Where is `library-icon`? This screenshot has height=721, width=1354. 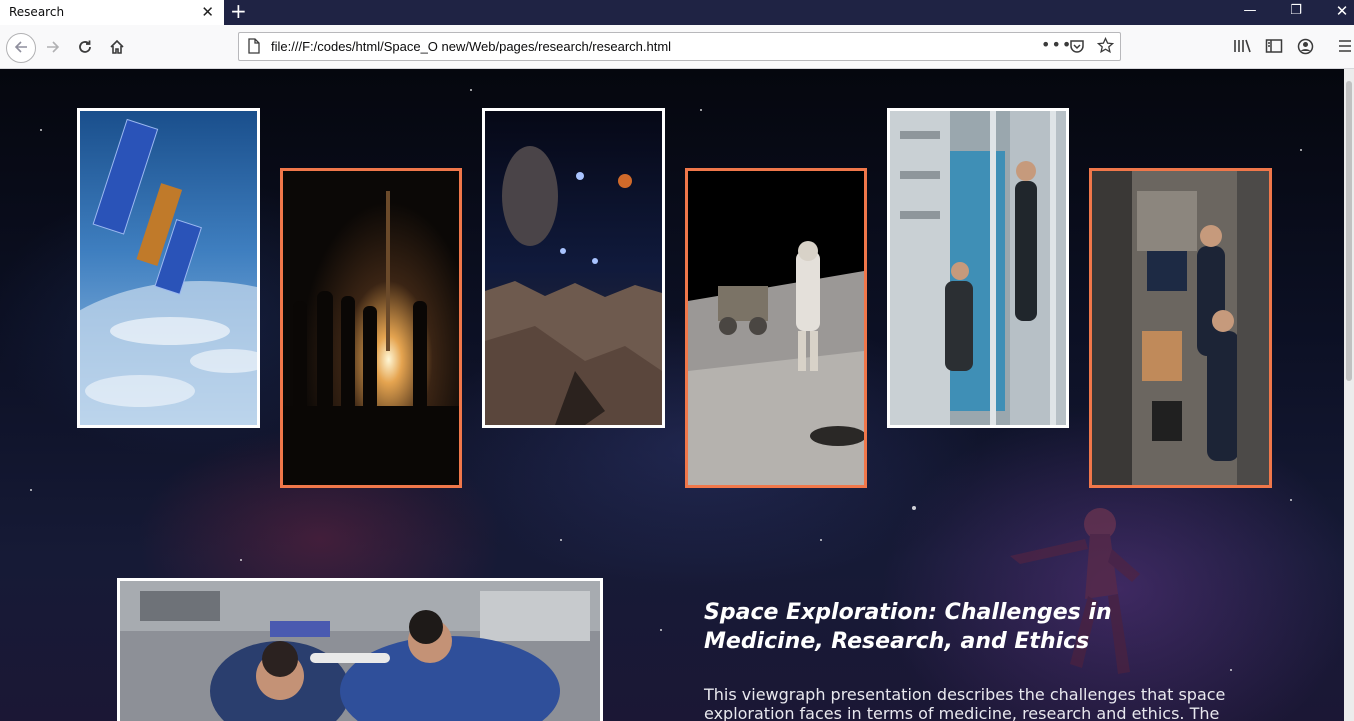
library-icon is located at coordinates (1242, 46).